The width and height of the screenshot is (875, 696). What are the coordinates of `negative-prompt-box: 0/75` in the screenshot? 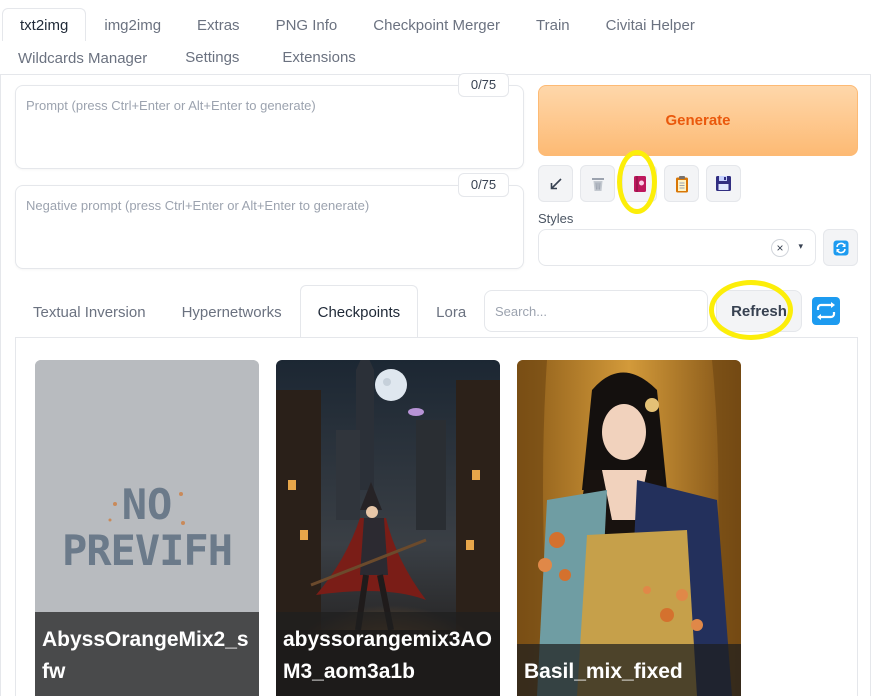 It's located at (269, 221).